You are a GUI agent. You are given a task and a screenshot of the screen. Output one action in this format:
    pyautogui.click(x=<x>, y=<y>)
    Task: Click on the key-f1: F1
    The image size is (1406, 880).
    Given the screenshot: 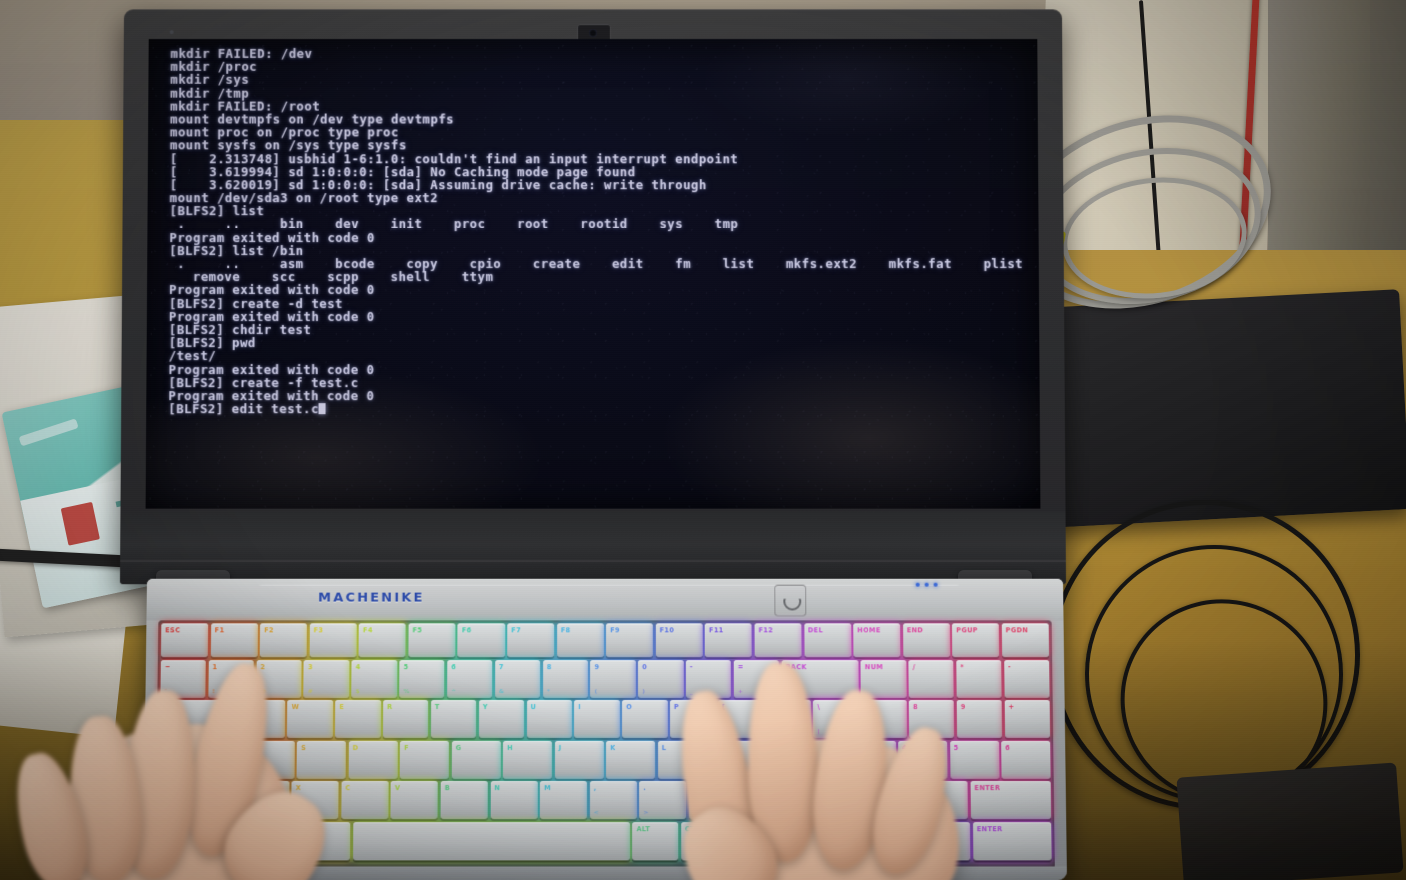 What is the action you would take?
    pyautogui.click(x=234, y=640)
    